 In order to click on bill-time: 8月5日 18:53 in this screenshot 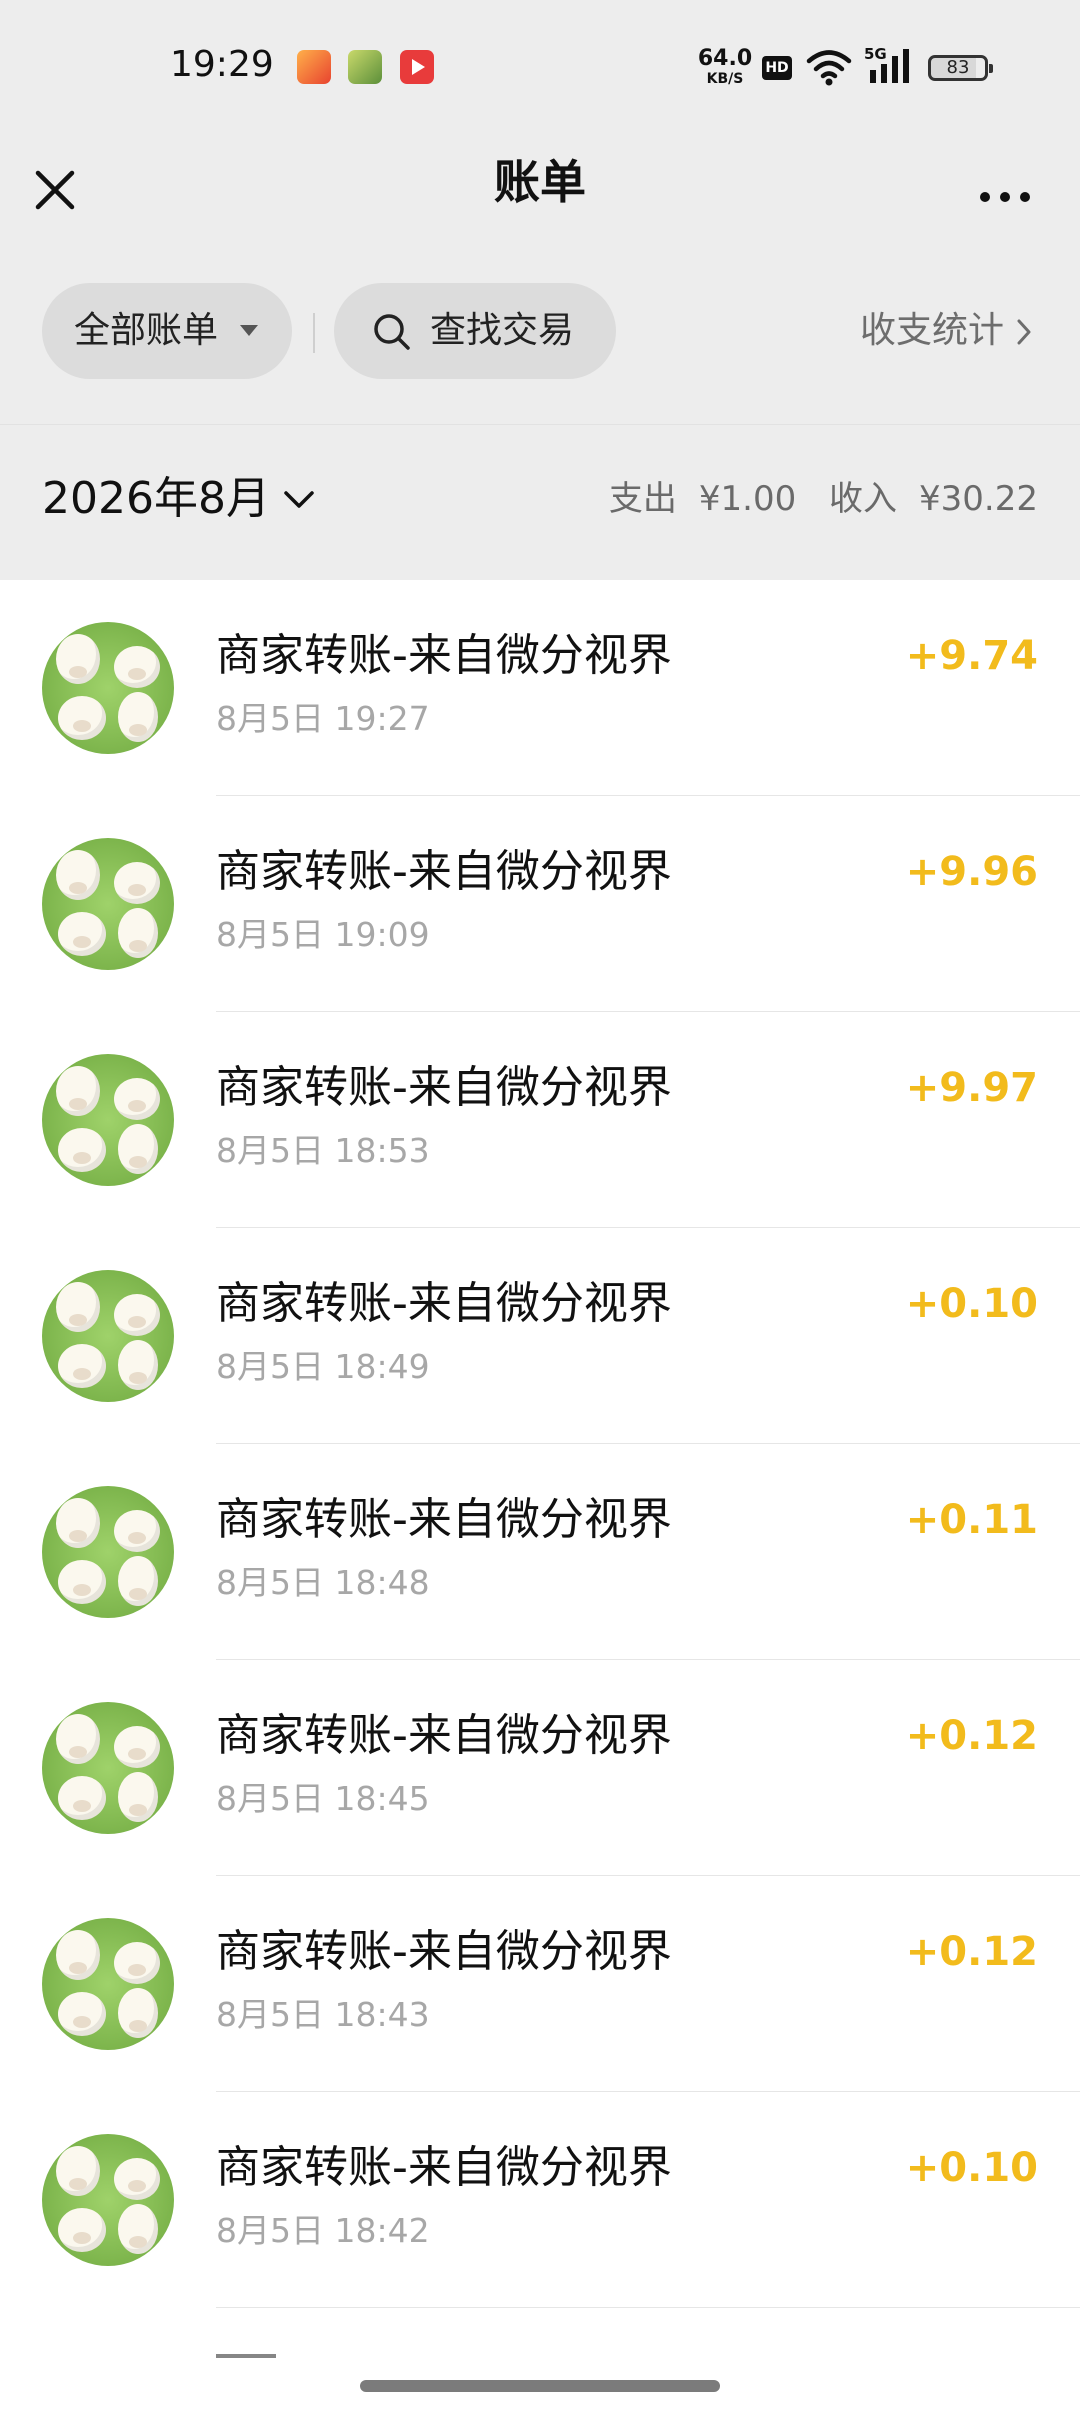, I will do `click(323, 1150)`.